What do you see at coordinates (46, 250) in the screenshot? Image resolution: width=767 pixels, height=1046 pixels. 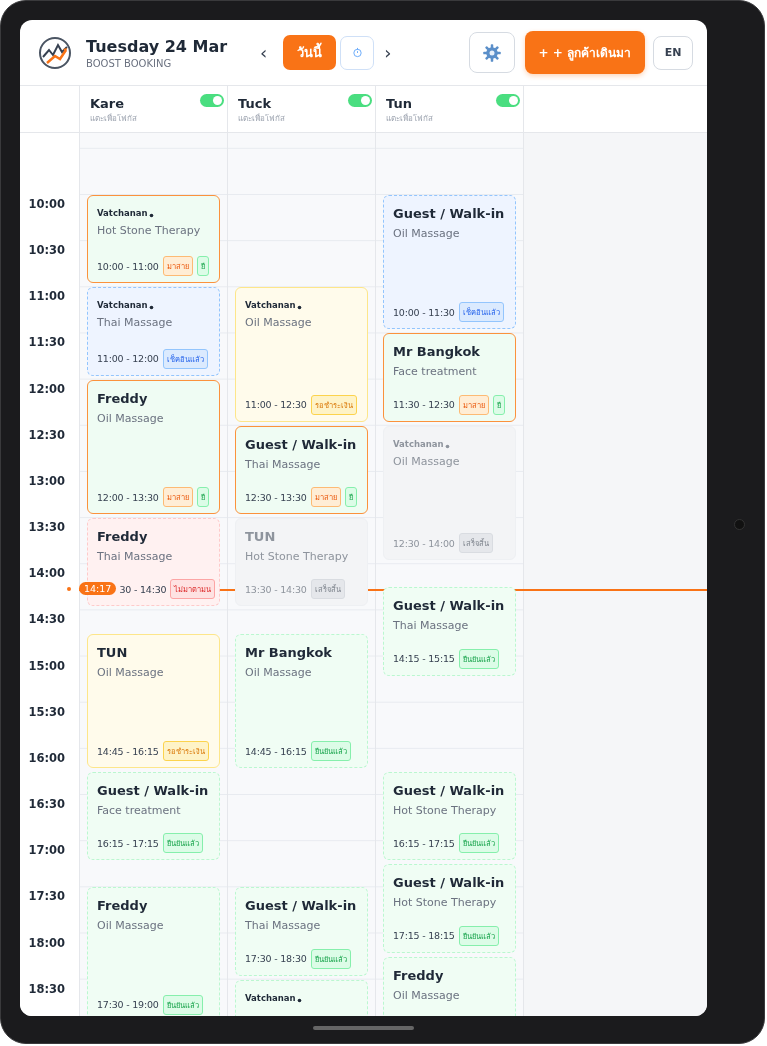 I see `time-label: 10:30` at bounding box center [46, 250].